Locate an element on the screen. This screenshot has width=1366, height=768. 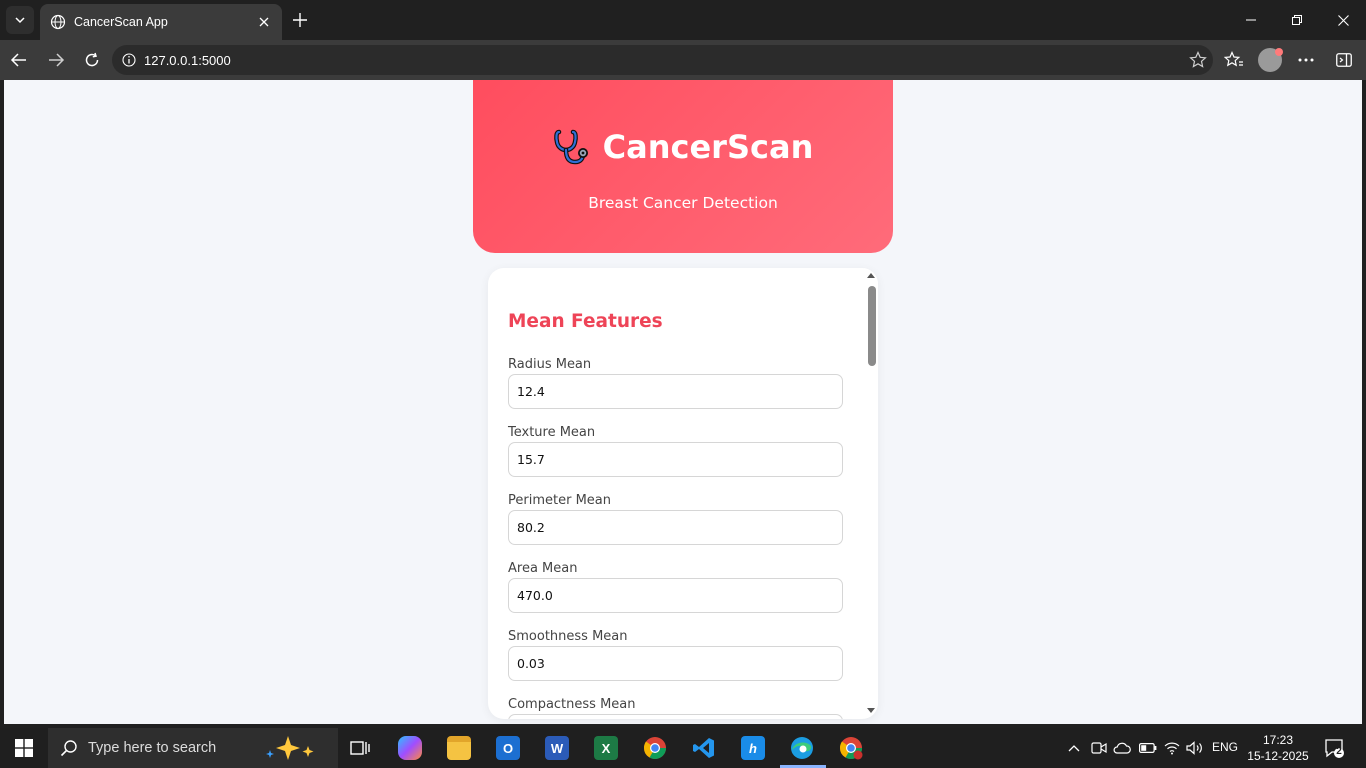
language-indicator: ENG is located at coordinates (1225, 747).